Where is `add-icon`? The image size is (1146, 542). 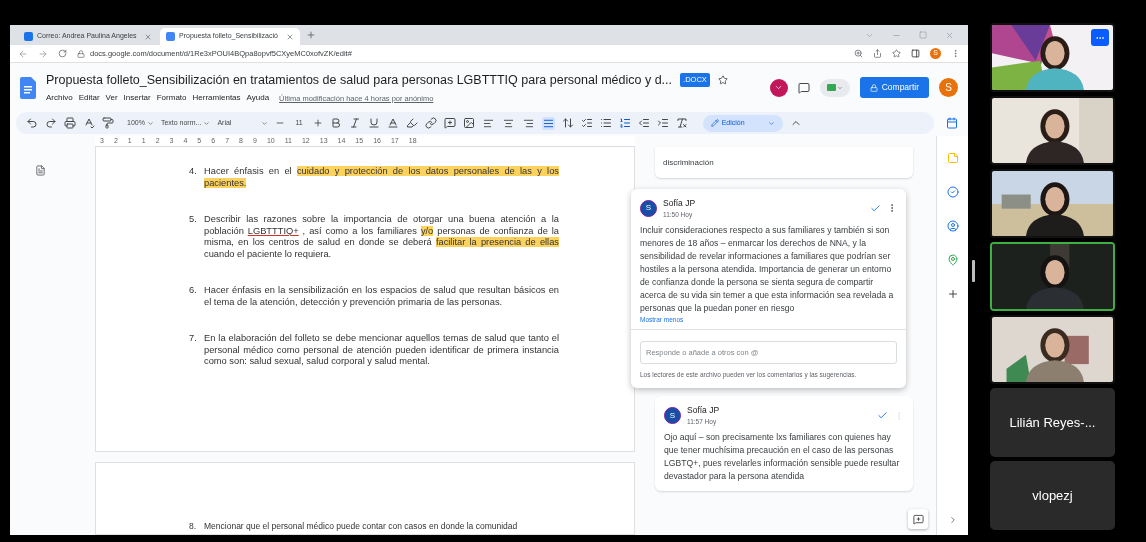
add-icon is located at coordinates (952, 294).